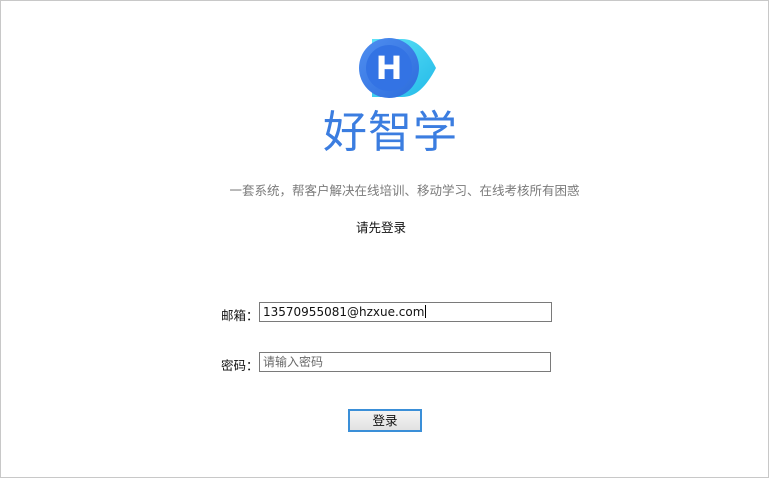  I want to click on logo-letter: H, so click(389, 68).